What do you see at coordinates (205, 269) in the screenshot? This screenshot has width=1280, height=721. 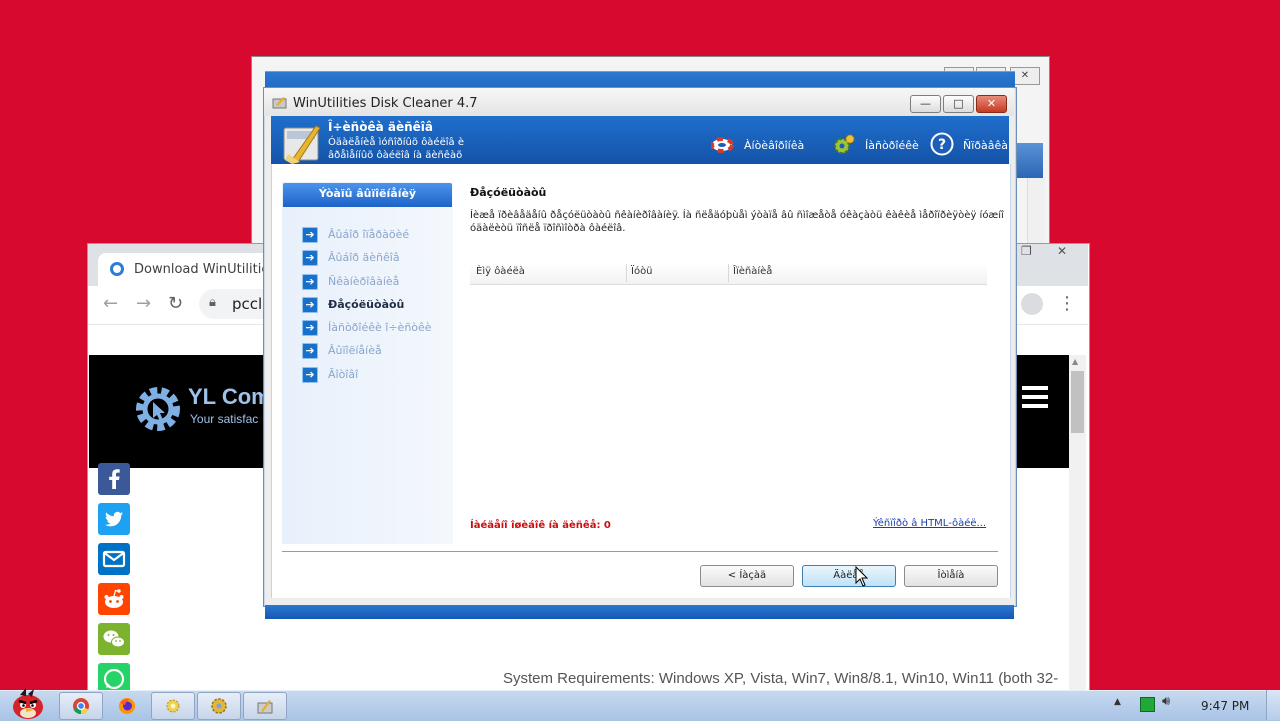 I see `tab-title: Download WinUtilities` at bounding box center [205, 269].